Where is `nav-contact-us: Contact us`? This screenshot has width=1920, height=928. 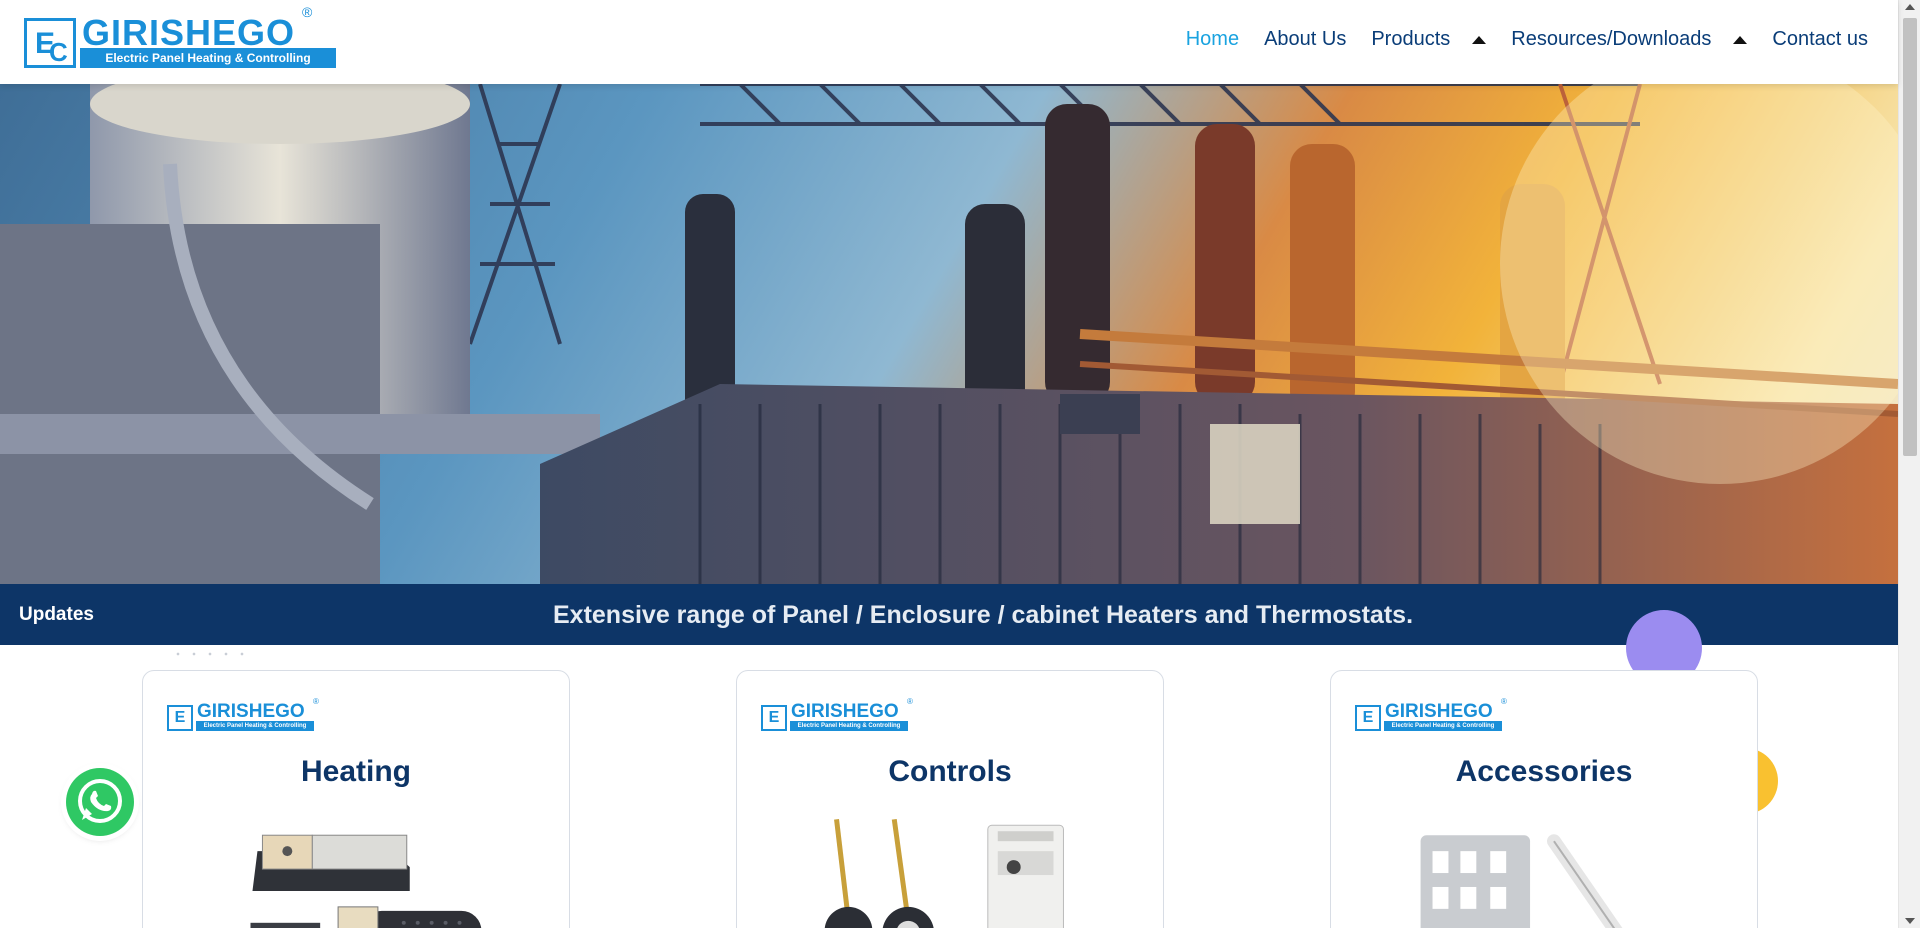
nav-contact-us: Contact us is located at coordinates (1820, 39).